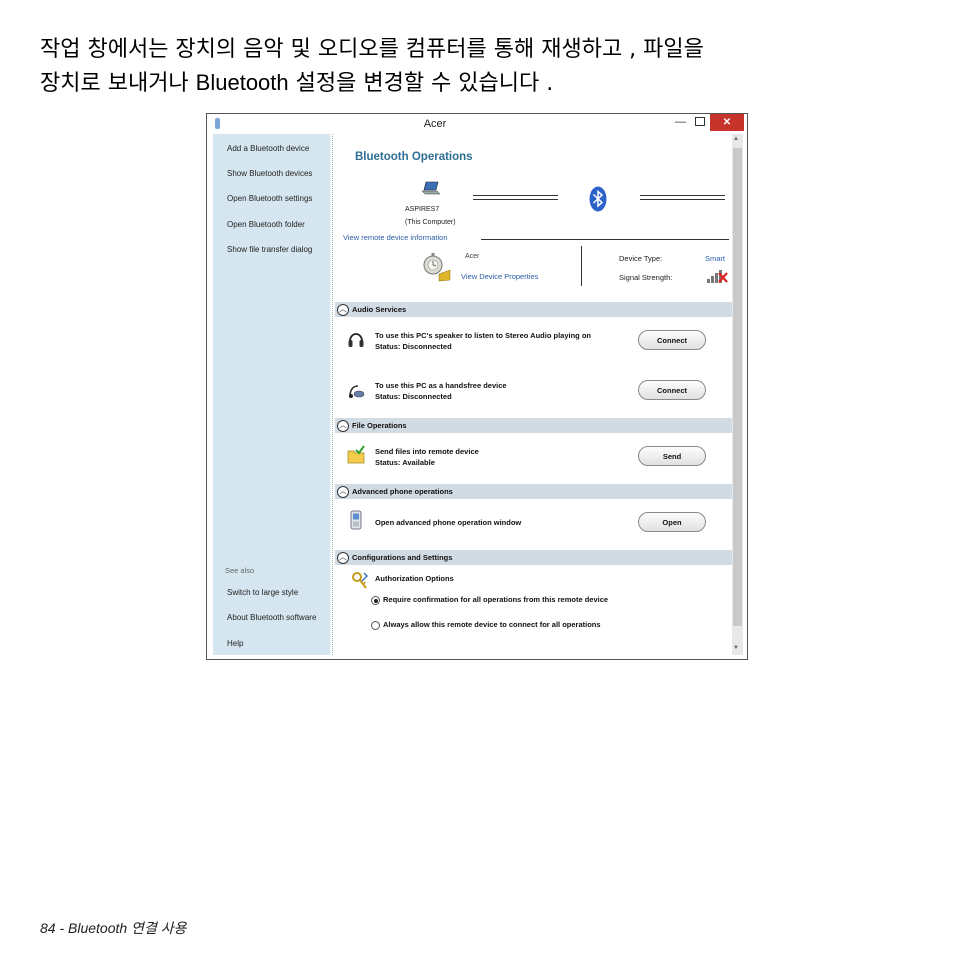 The width and height of the screenshot is (954, 954). What do you see at coordinates (421, 83) in the screenshot?
I see `intro-line-2-post: 설정을 변경할 수 있습니다 .` at bounding box center [421, 83].